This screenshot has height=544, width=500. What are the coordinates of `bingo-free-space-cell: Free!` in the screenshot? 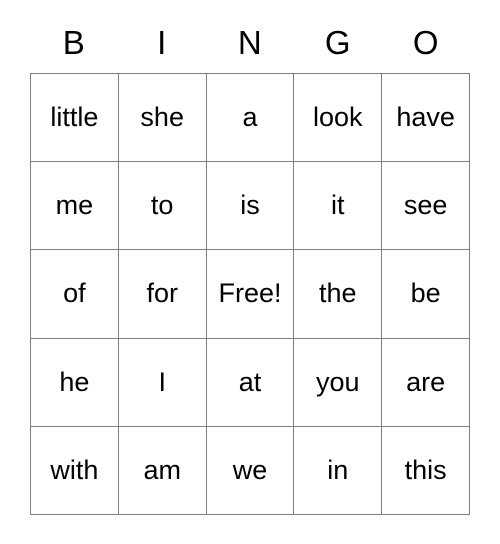 It's located at (250, 294).